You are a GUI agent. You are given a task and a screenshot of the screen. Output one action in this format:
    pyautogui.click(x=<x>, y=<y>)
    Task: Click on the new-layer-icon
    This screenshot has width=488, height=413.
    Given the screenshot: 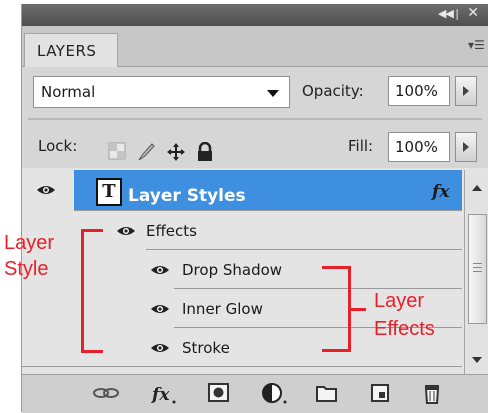 What is the action you would take?
    pyautogui.click(x=380, y=393)
    